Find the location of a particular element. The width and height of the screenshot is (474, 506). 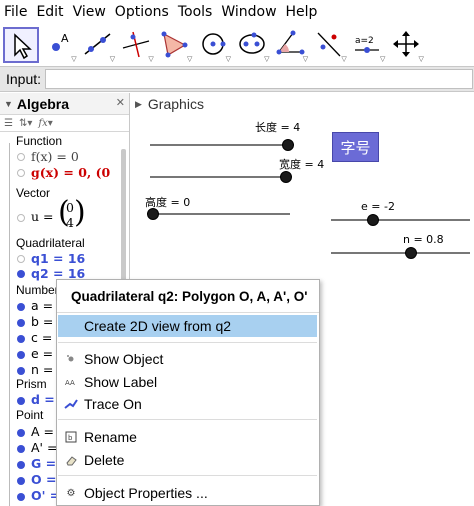

slider-n-track is located at coordinates (400, 253).